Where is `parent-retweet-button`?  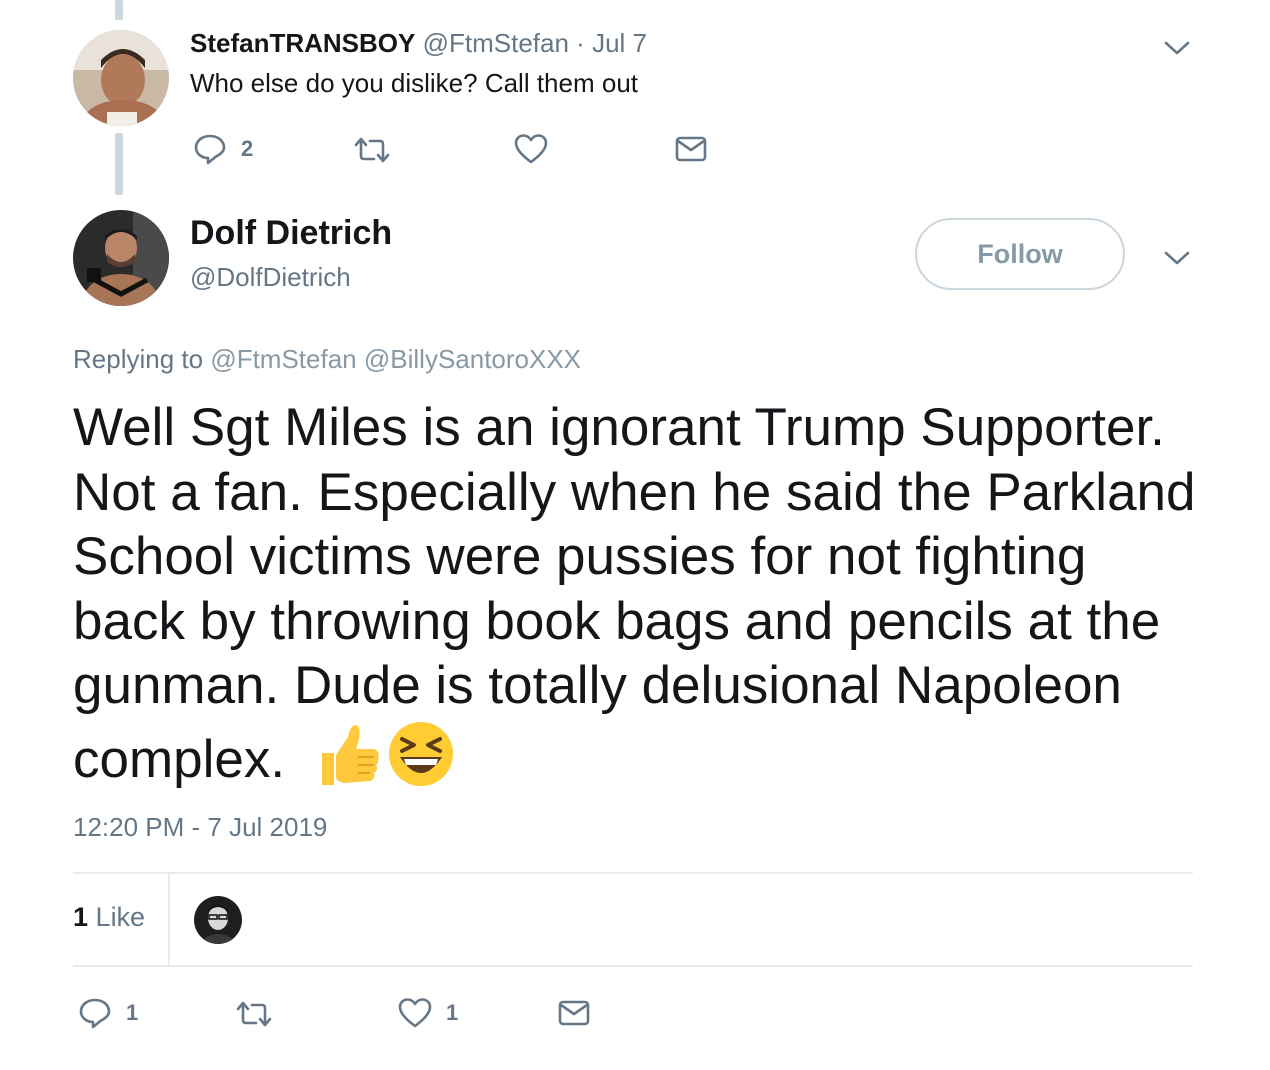
parent-retweet-button is located at coordinates (379, 150).